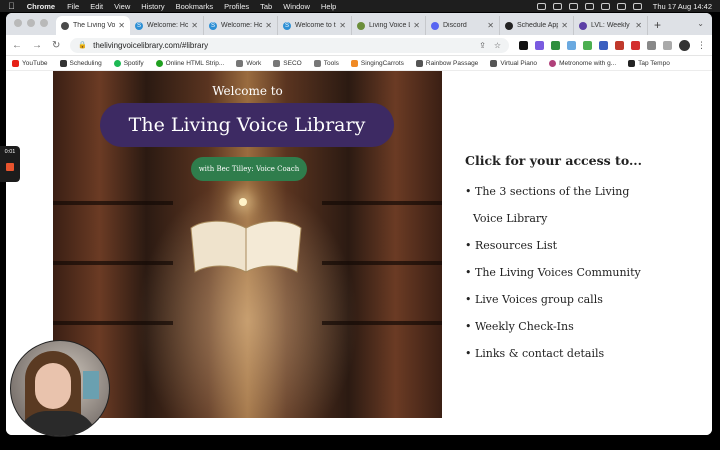  What do you see at coordinates (654, 63) in the screenshot?
I see `bookmark-label: Tap Tempo` at bounding box center [654, 63].